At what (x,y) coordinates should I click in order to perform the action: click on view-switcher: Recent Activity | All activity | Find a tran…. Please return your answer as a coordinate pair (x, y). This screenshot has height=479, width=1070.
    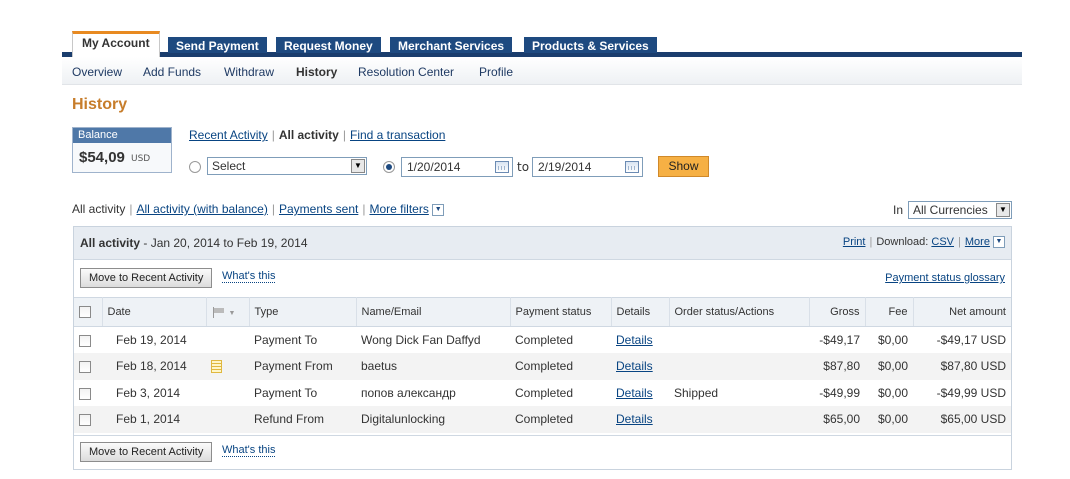
    Looking at the image, I should click on (317, 135).